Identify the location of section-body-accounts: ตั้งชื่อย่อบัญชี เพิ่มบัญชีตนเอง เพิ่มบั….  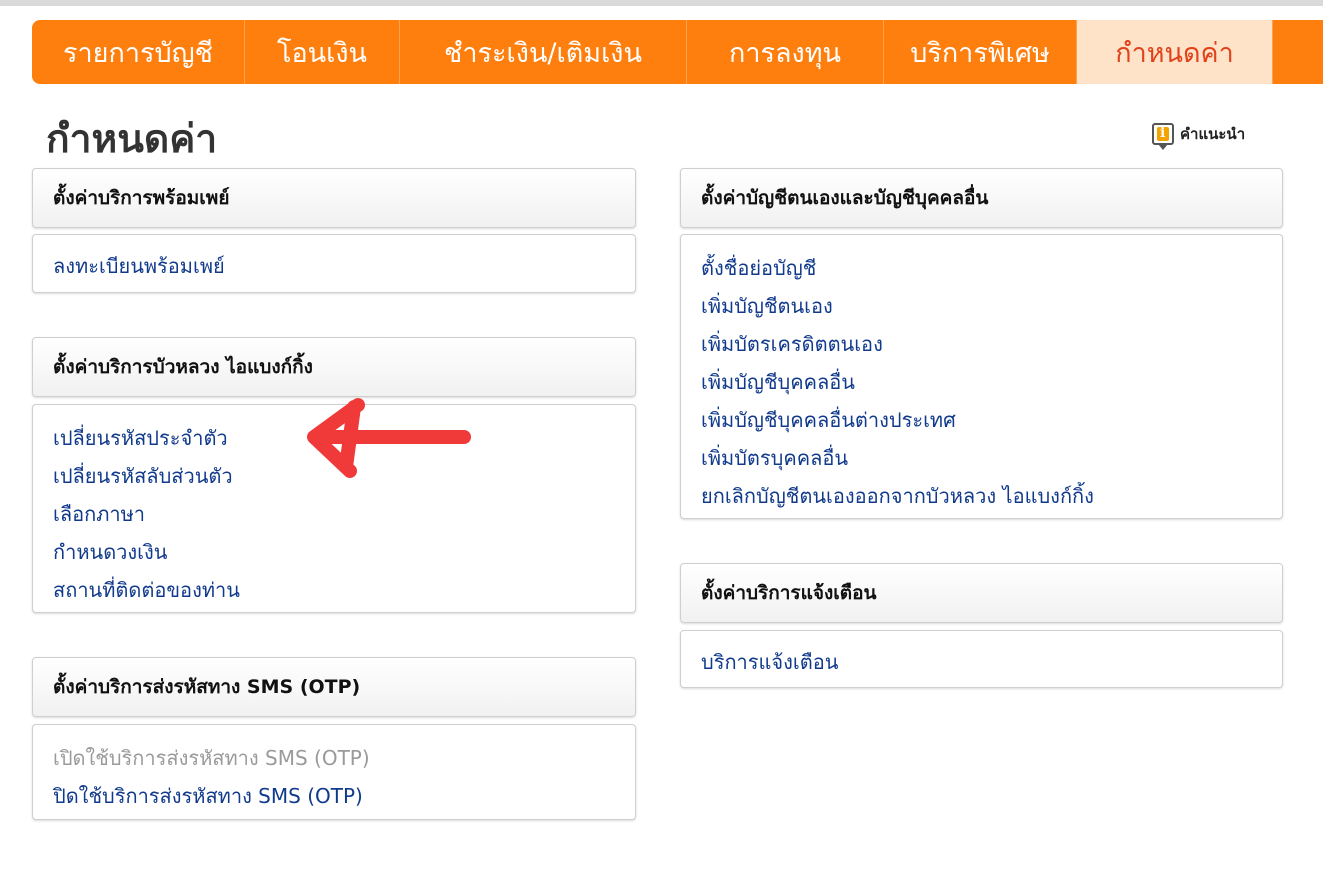
(981, 376).